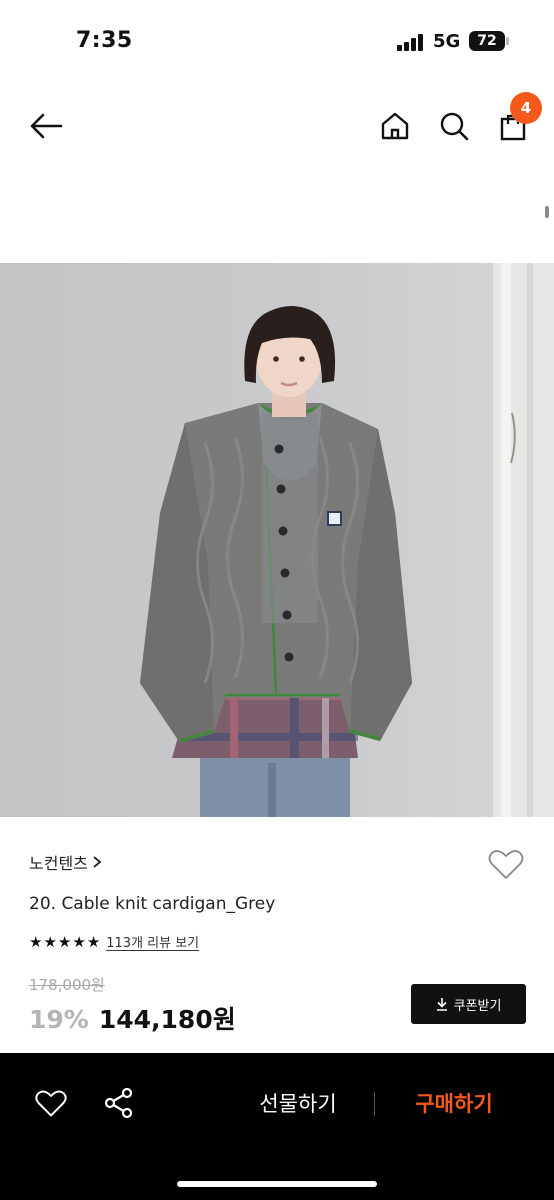  I want to click on search-button, so click(454, 126).